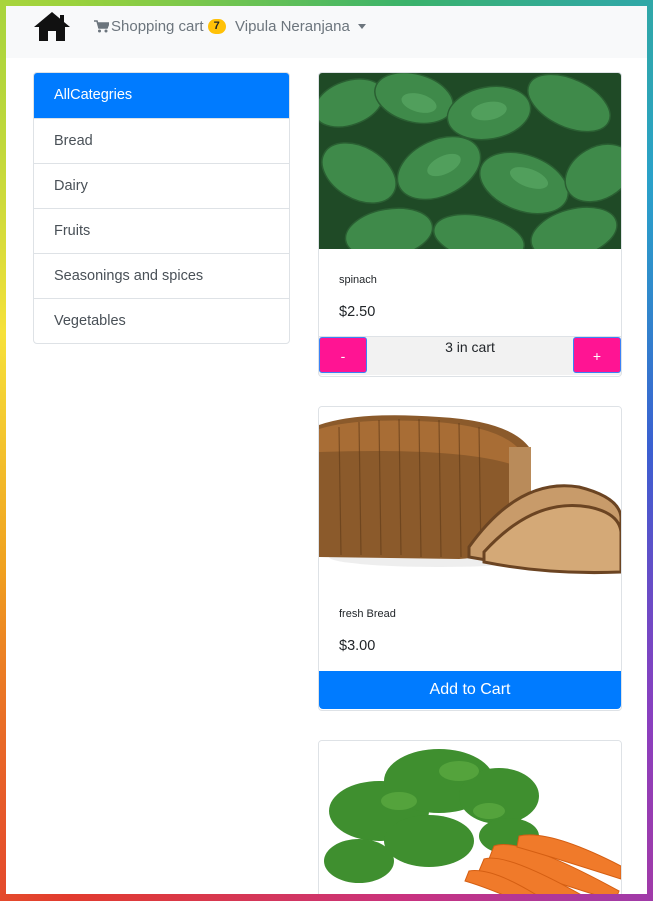 The image size is (653, 901). I want to click on product-card, so click(470, 817).